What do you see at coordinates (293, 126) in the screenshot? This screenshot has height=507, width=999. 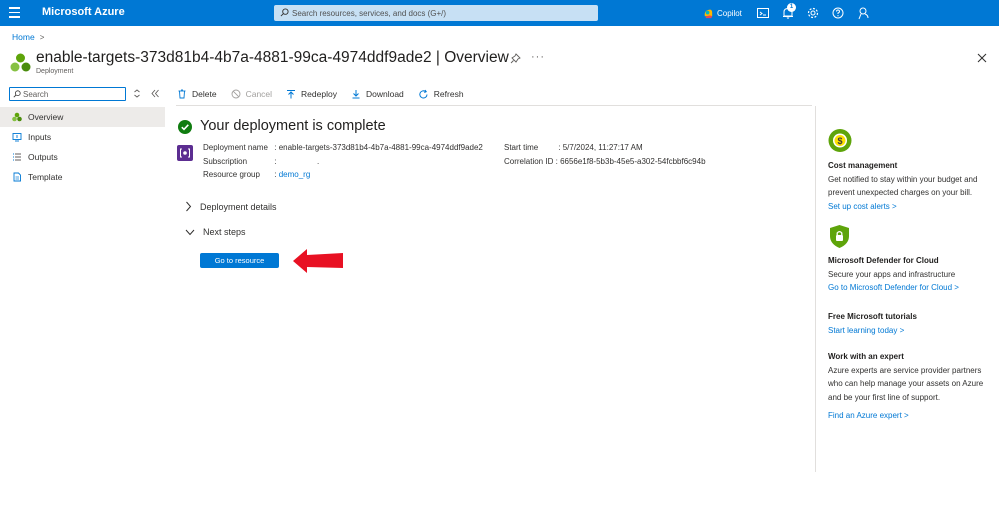 I see `deployment-status-heading: Your deployment is complete` at bounding box center [293, 126].